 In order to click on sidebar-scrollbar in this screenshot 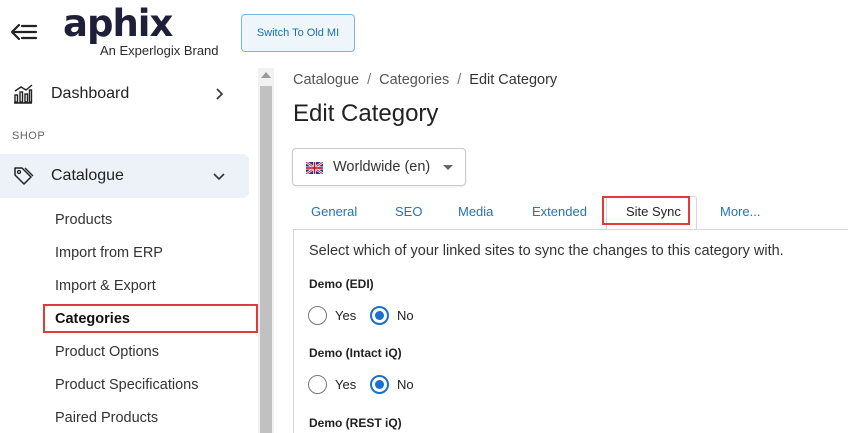, I will do `click(266, 250)`.